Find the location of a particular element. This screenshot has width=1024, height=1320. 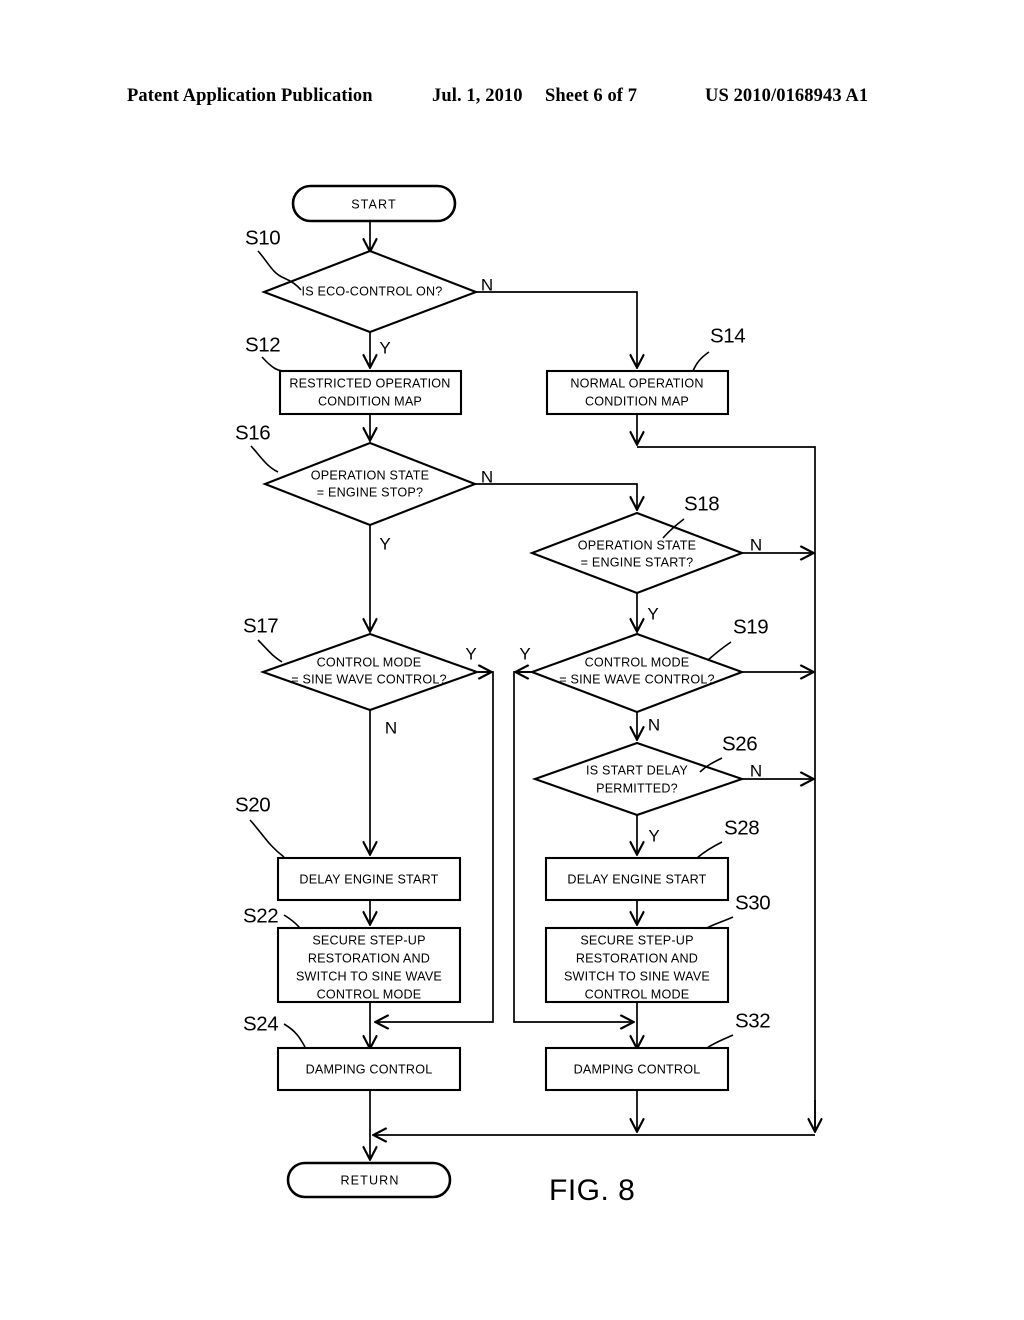

process-s14-line-2: CONDITION MAP is located at coordinates (637, 401).